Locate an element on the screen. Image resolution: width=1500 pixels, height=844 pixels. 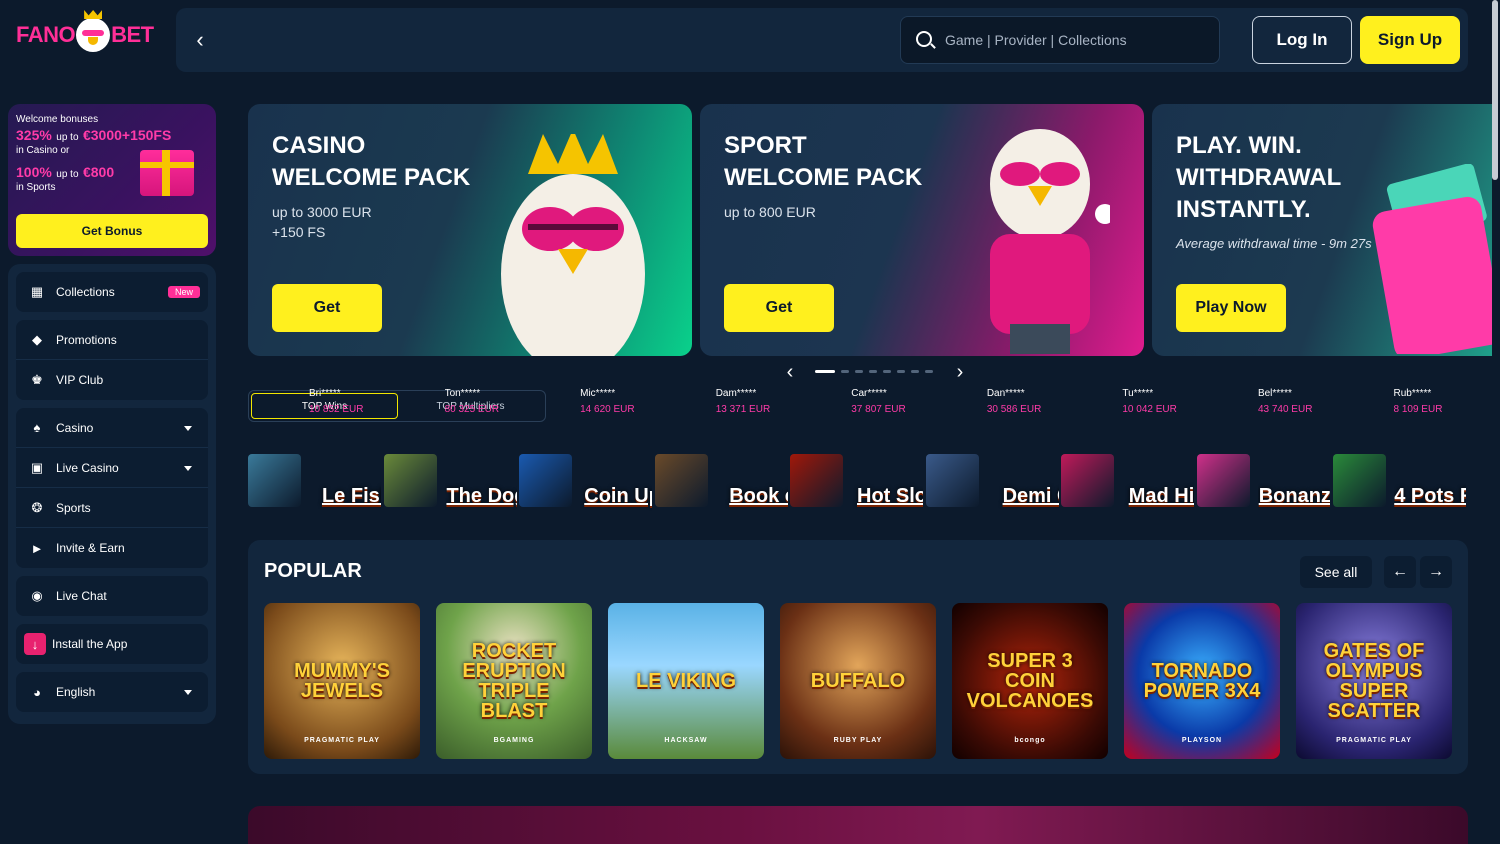
banner-title: CASINO WELCOME PACK is located at coordinates (392, 162).